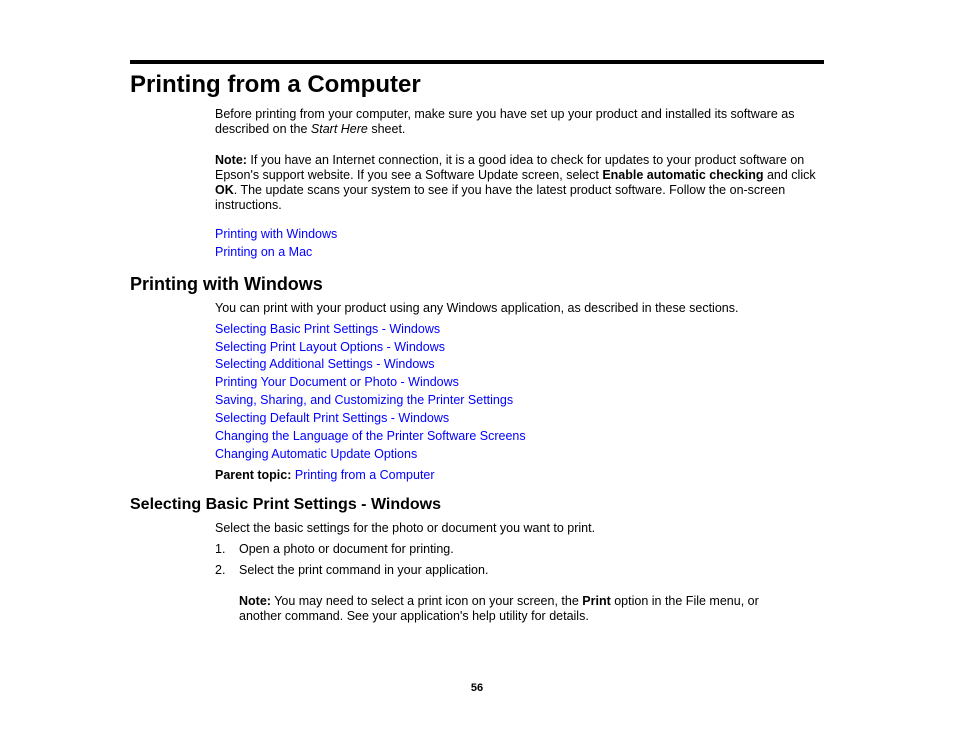 The height and width of the screenshot is (738, 954). I want to click on print-bold: Print, so click(596, 601).